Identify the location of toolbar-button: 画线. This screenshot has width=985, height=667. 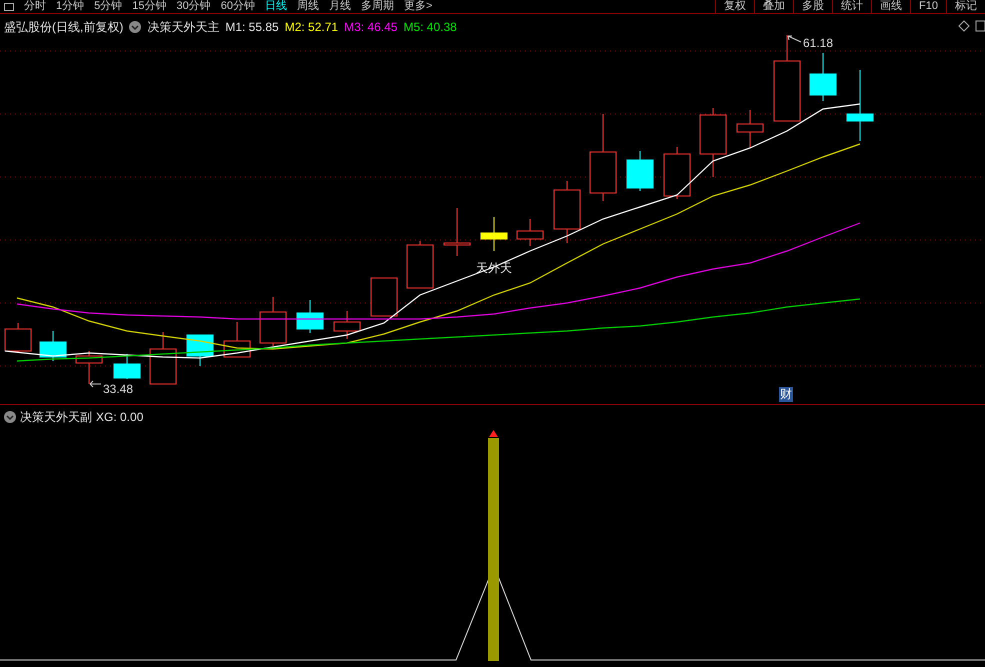
(890, 6).